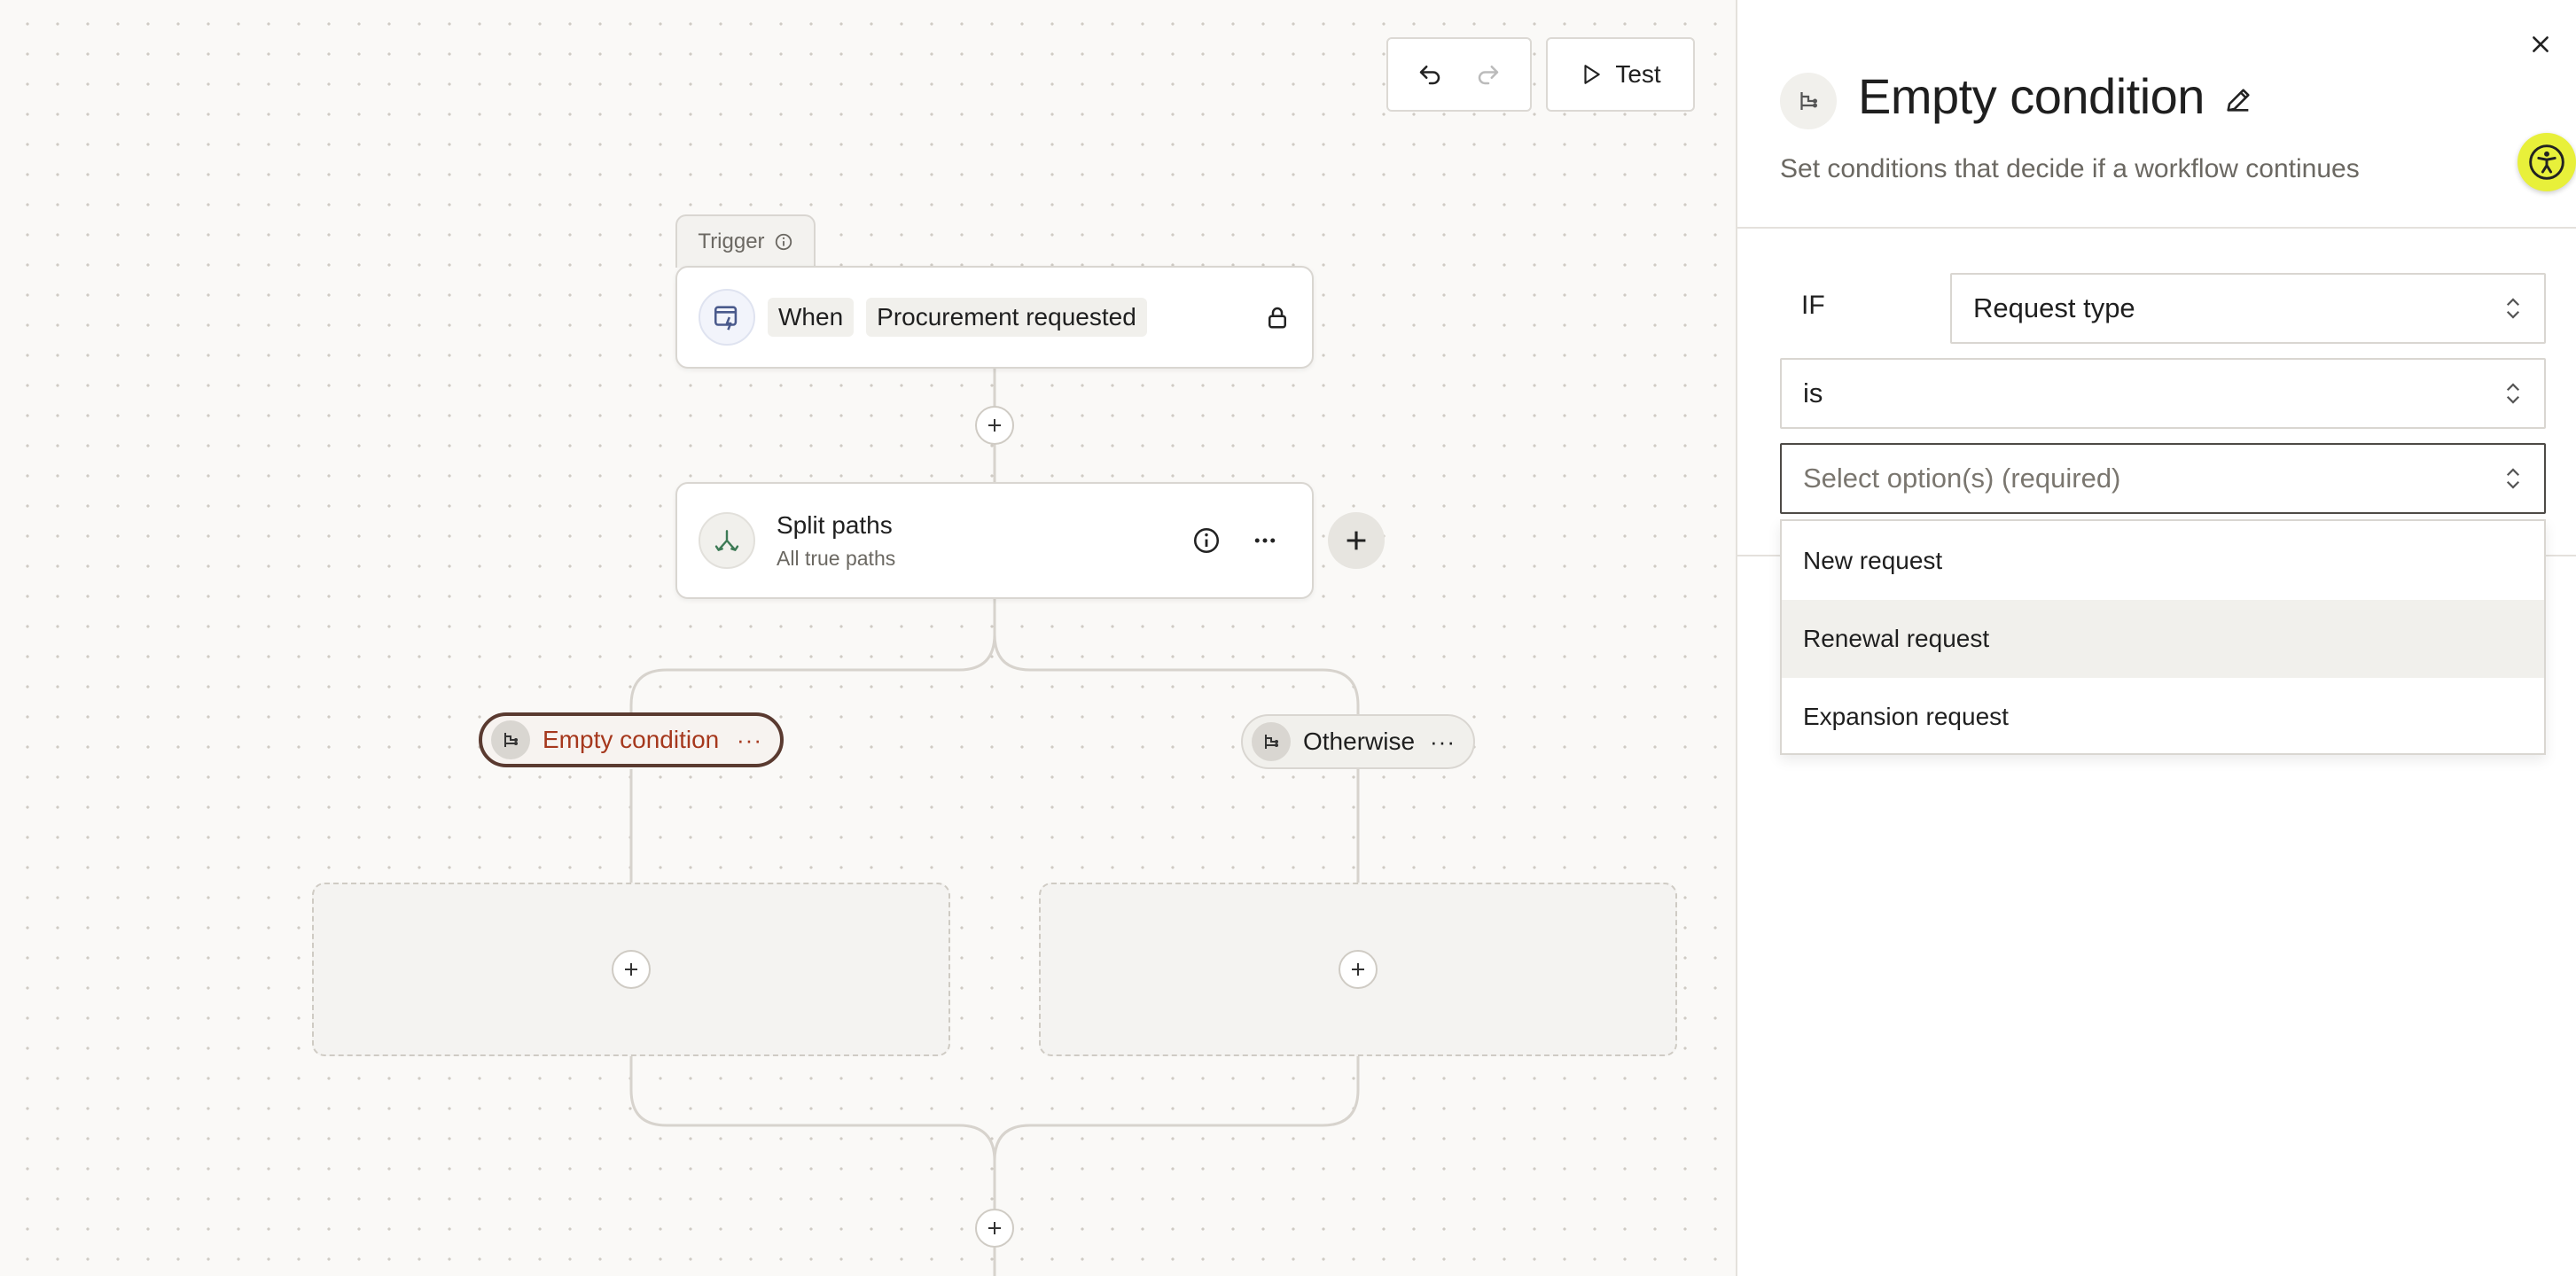  I want to click on options-select: Select option(s) (required), so click(2163, 478).